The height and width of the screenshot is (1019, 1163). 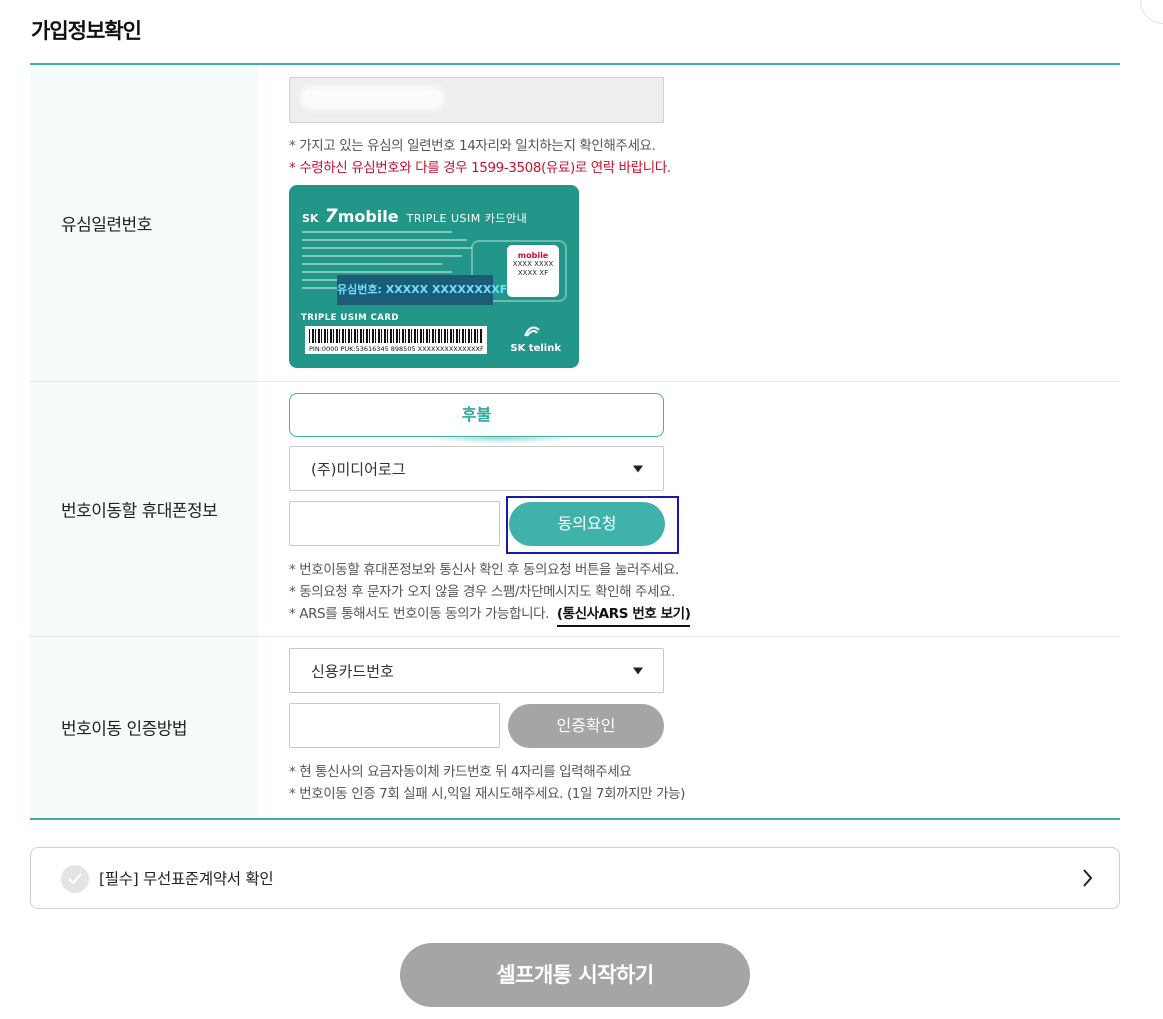 I want to click on card-digits-input, so click(x=394, y=725).